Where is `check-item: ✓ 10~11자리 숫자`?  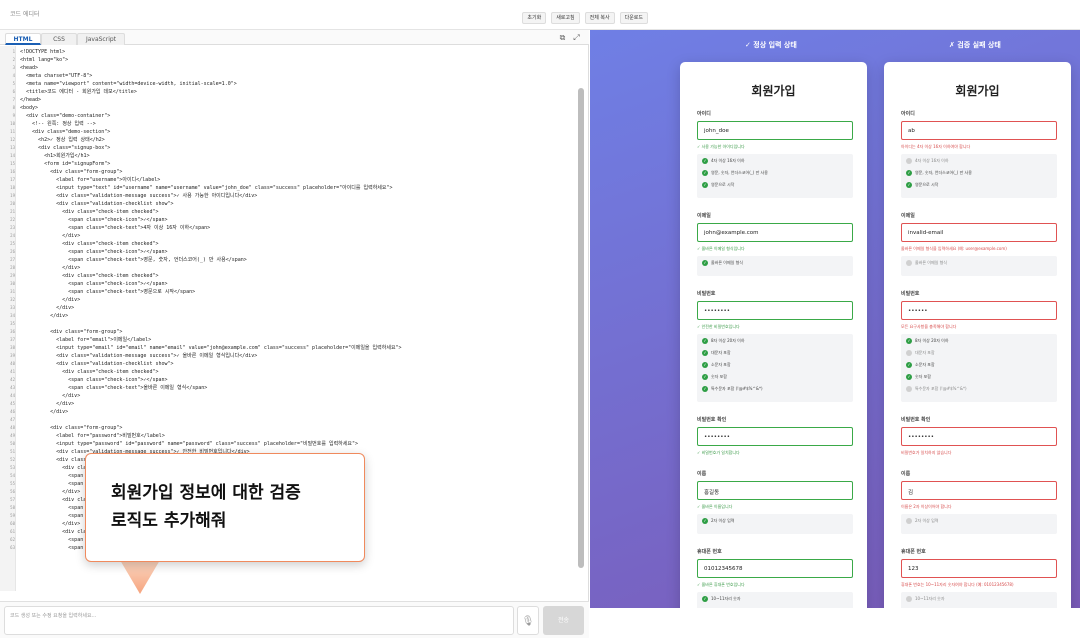
check-item: ✓ 10~11자리 숫자 is located at coordinates (721, 599).